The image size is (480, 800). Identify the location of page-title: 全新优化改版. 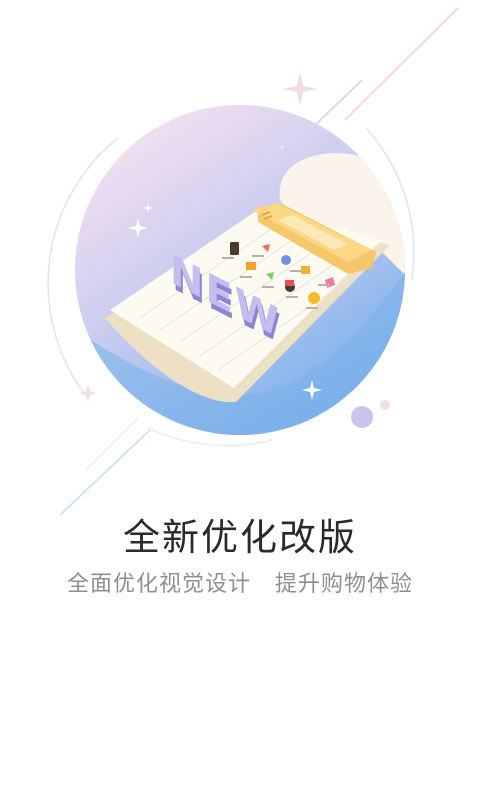
(240, 537).